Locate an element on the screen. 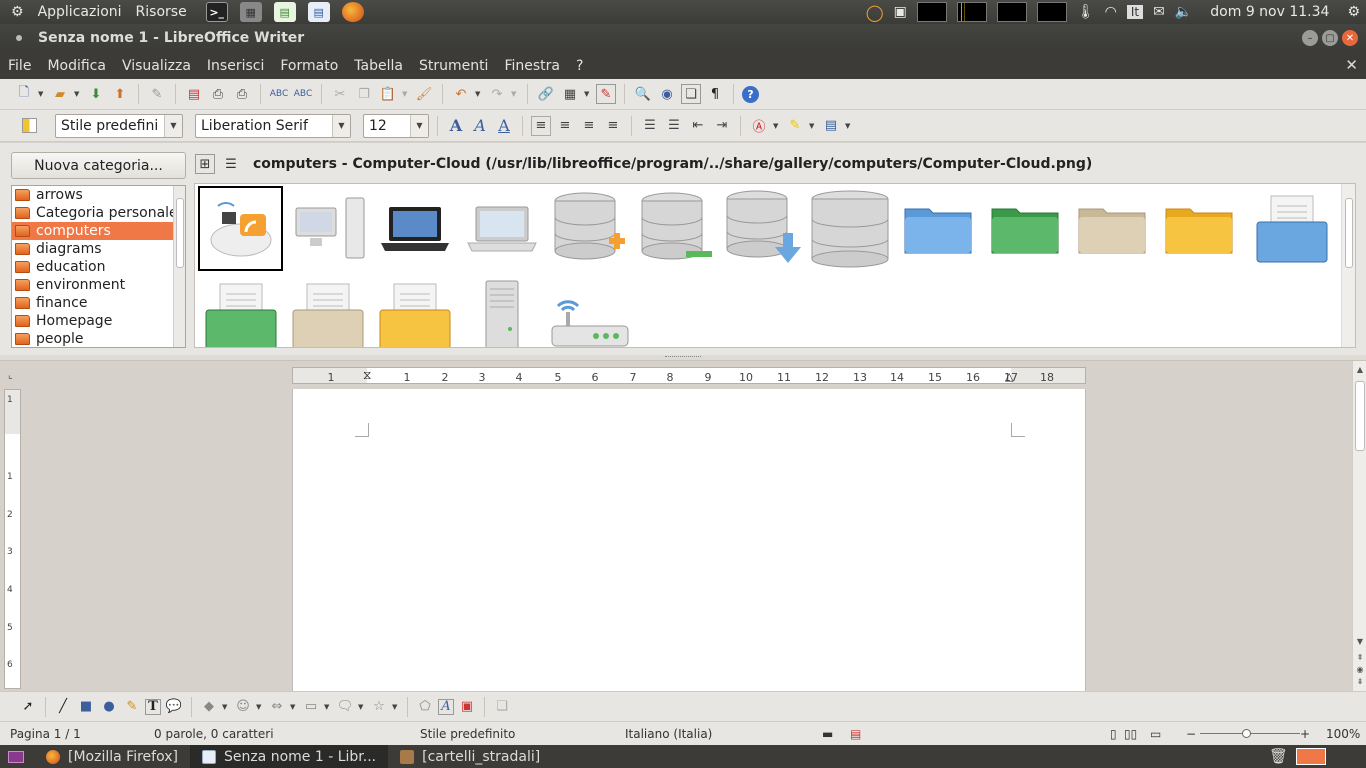 The height and width of the screenshot is (768, 1366). open-dropdown-icon: ▼ is located at coordinates (78, 94).